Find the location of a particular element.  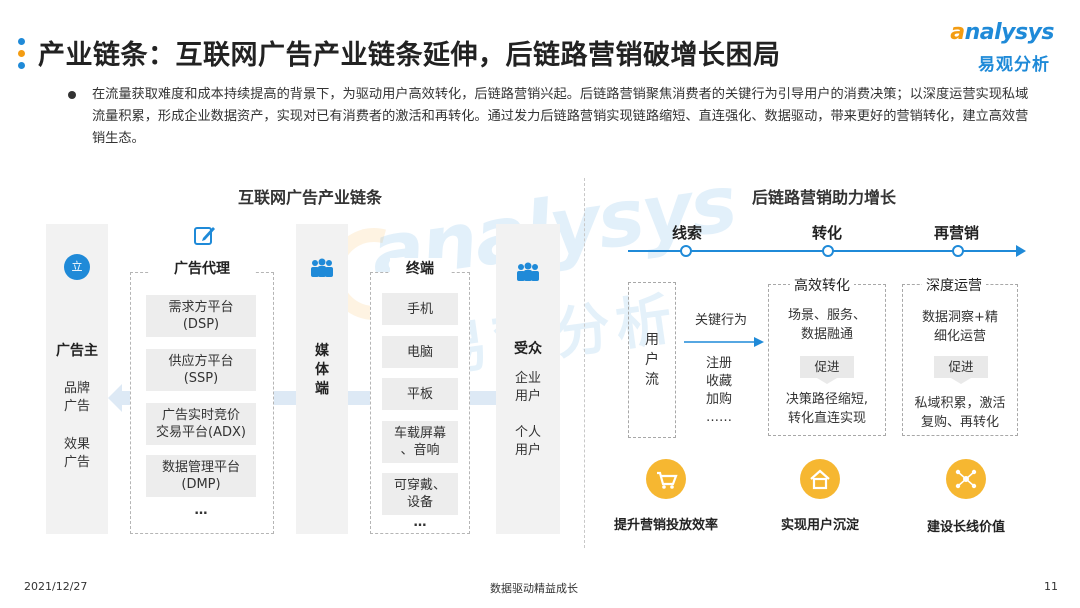

timeline-label-lead: 线索 is located at coordinates (687, 233).